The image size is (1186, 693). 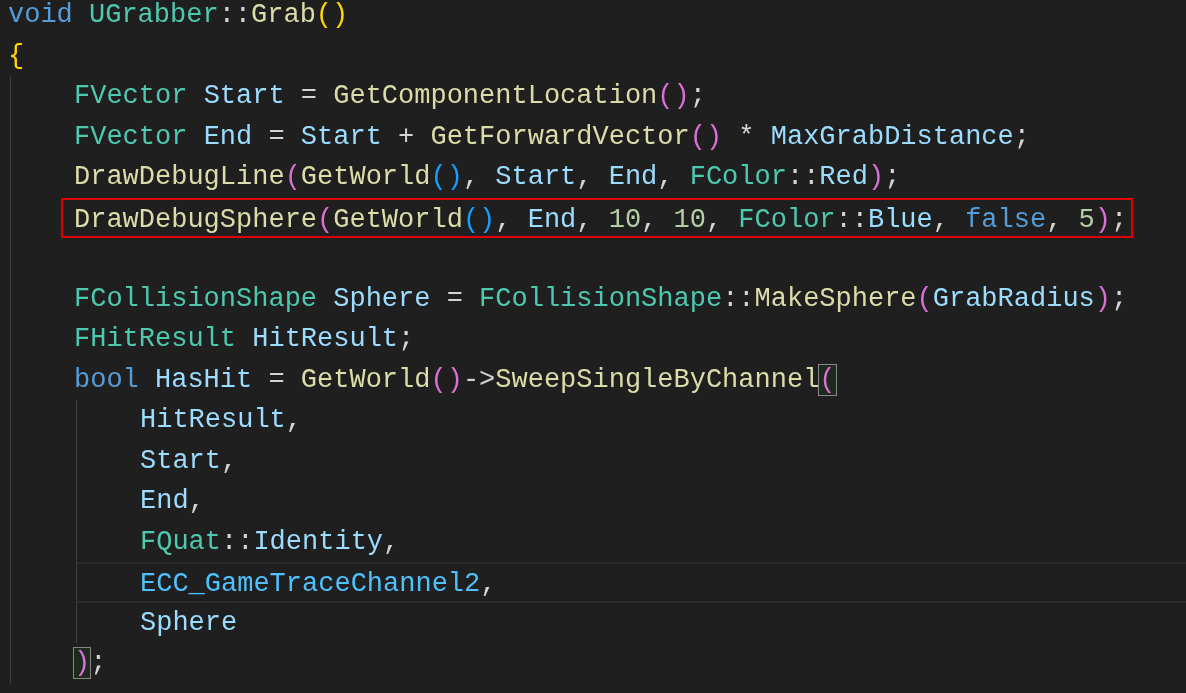 What do you see at coordinates (189, 623) in the screenshot?
I see `code-line: Sphere` at bounding box center [189, 623].